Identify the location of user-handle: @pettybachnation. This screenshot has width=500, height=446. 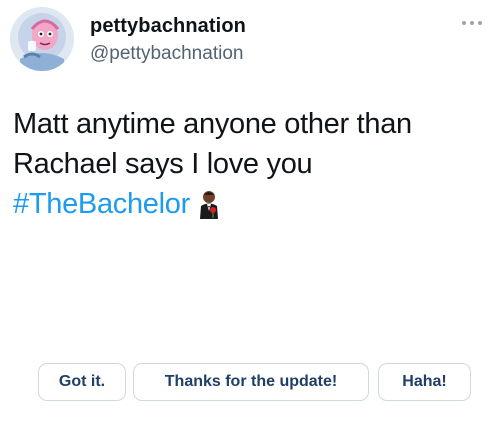
(166, 54).